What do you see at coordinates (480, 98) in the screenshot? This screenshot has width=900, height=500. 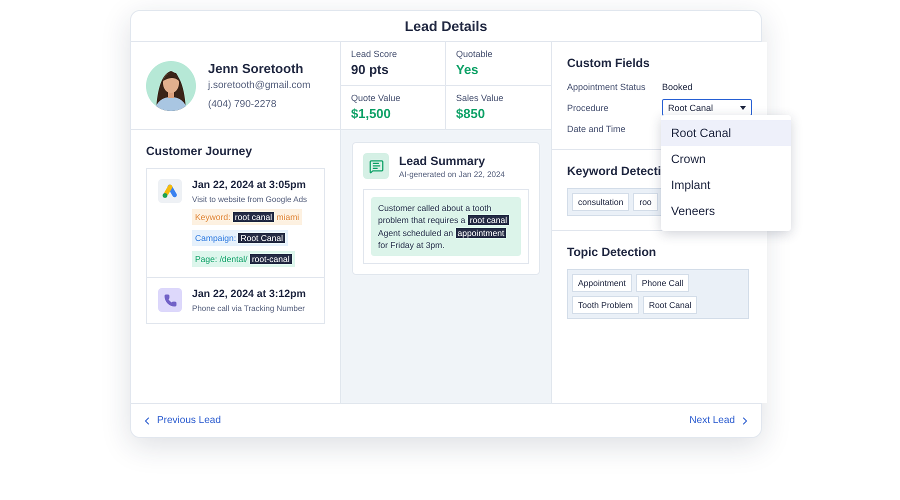 I see `stat-label: Sales Value` at bounding box center [480, 98].